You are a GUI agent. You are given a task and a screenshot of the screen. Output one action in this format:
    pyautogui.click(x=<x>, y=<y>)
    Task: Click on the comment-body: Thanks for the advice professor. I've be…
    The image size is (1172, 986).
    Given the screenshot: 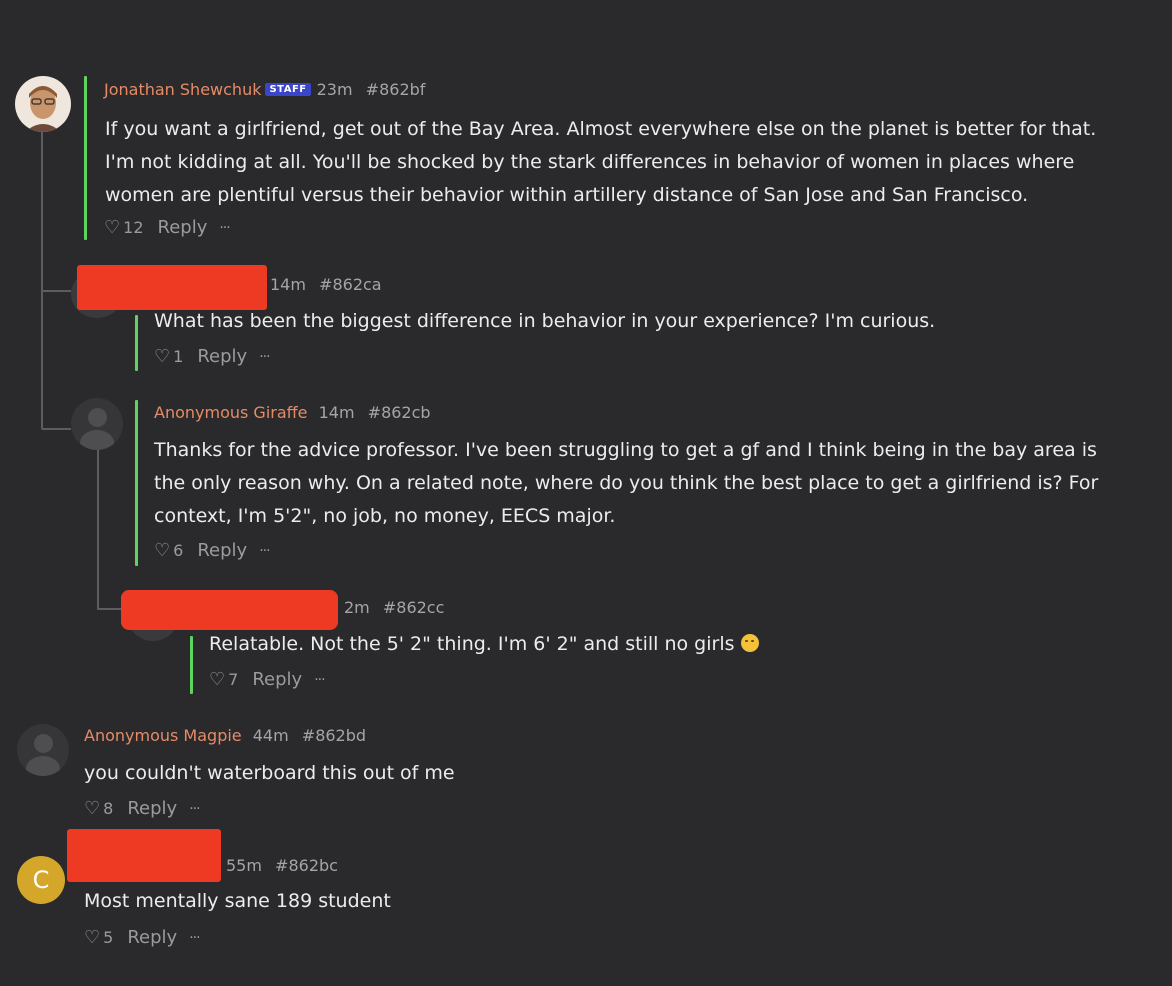 What is the action you would take?
    pyautogui.click(x=626, y=483)
    